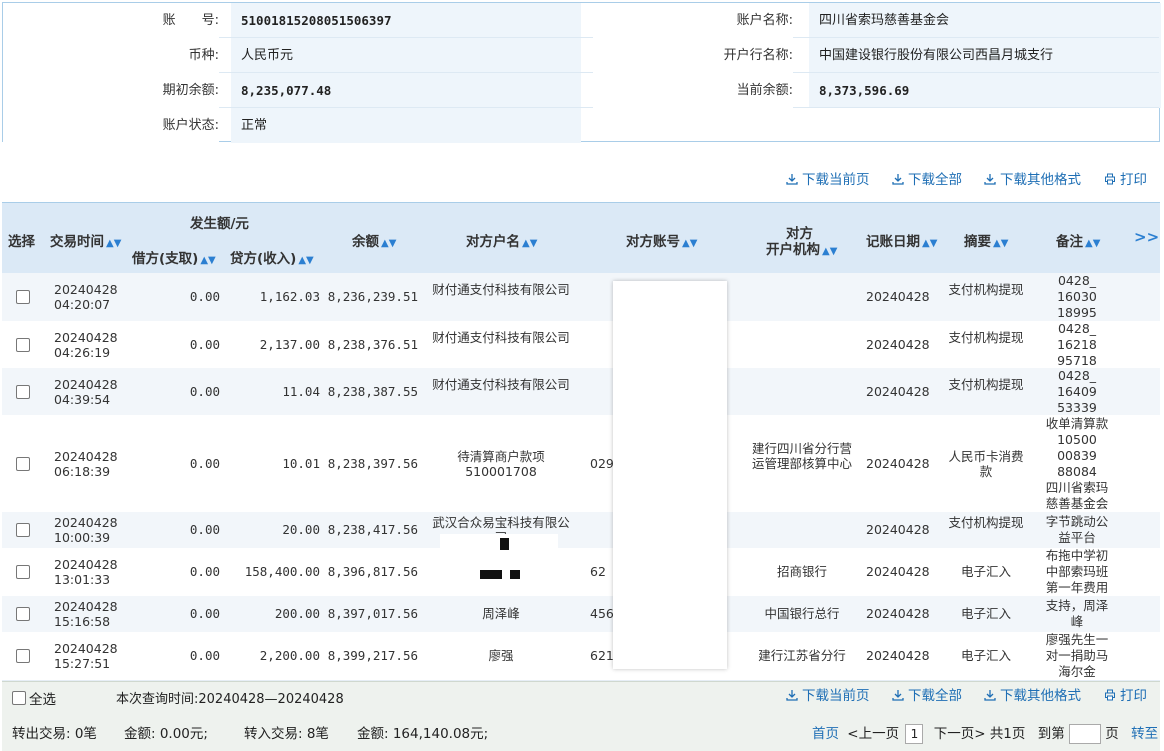 The width and height of the screenshot is (1164, 751). Describe the element at coordinates (372, 391) in the screenshot. I see `balance: 8,238,387.55` at that location.